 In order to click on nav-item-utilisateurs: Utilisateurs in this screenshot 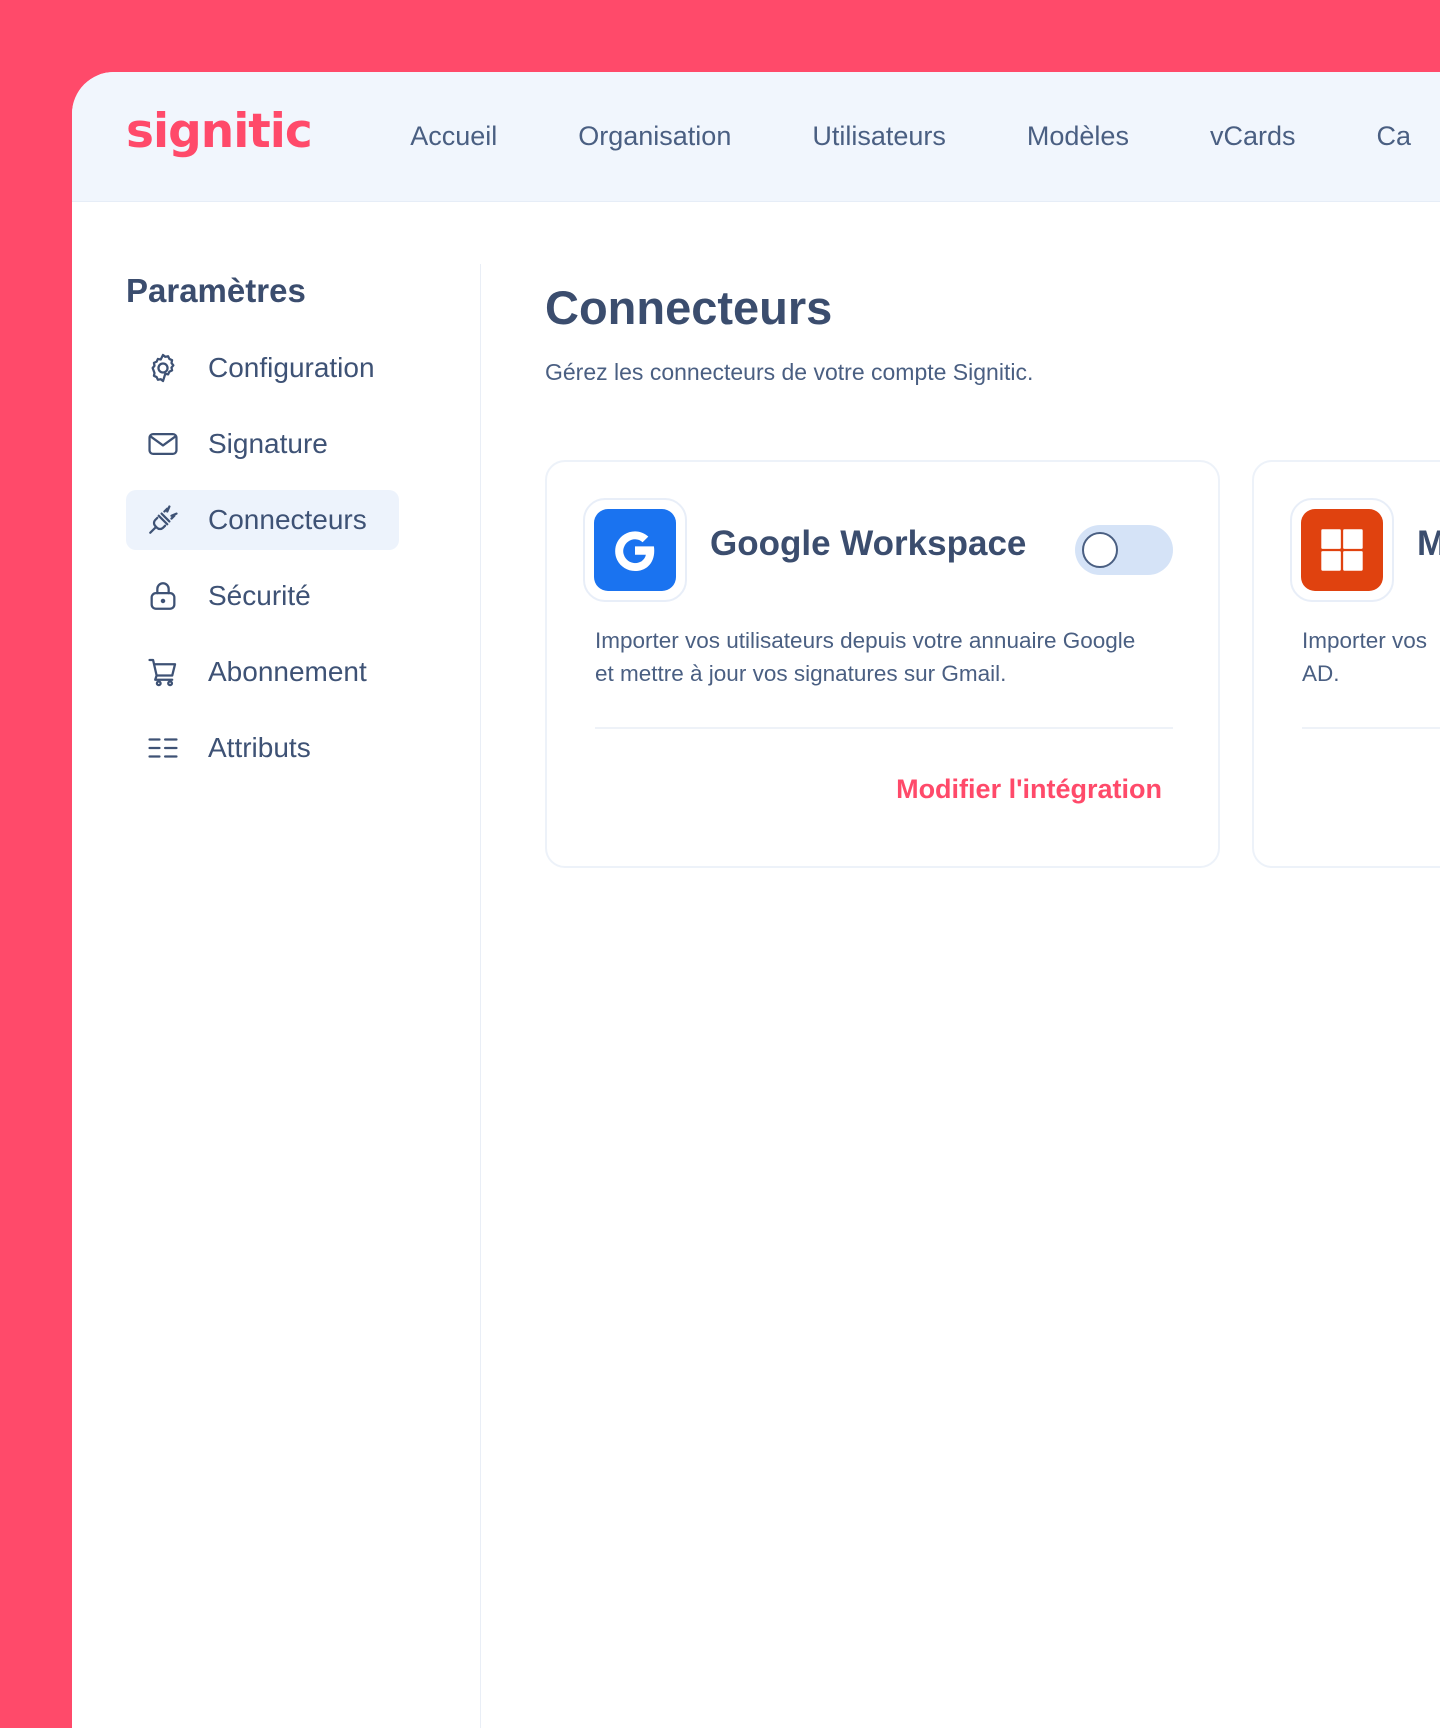, I will do `click(879, 136)`.